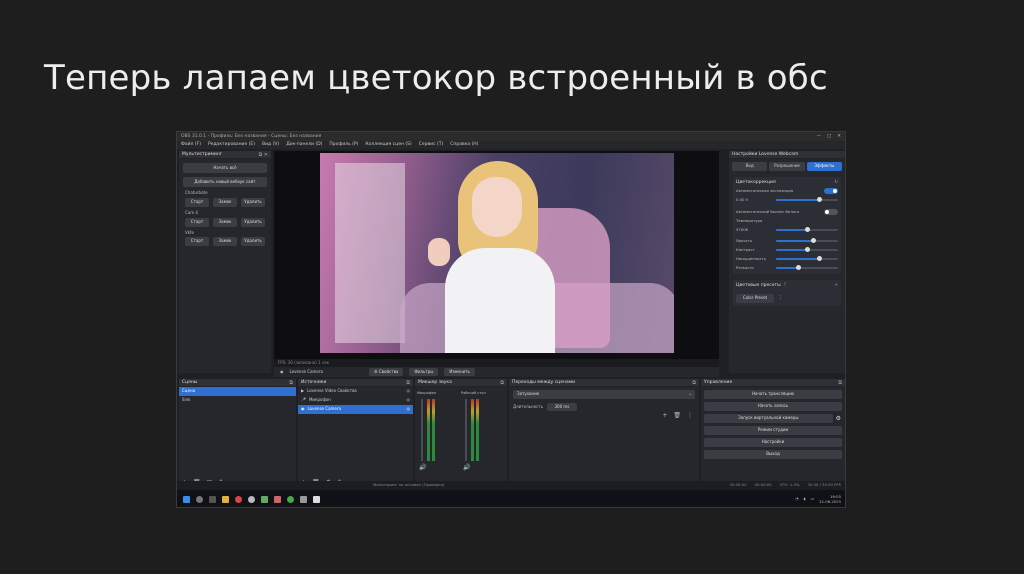  I want to click on tab-effects: Эффекты, so click(824, 166).